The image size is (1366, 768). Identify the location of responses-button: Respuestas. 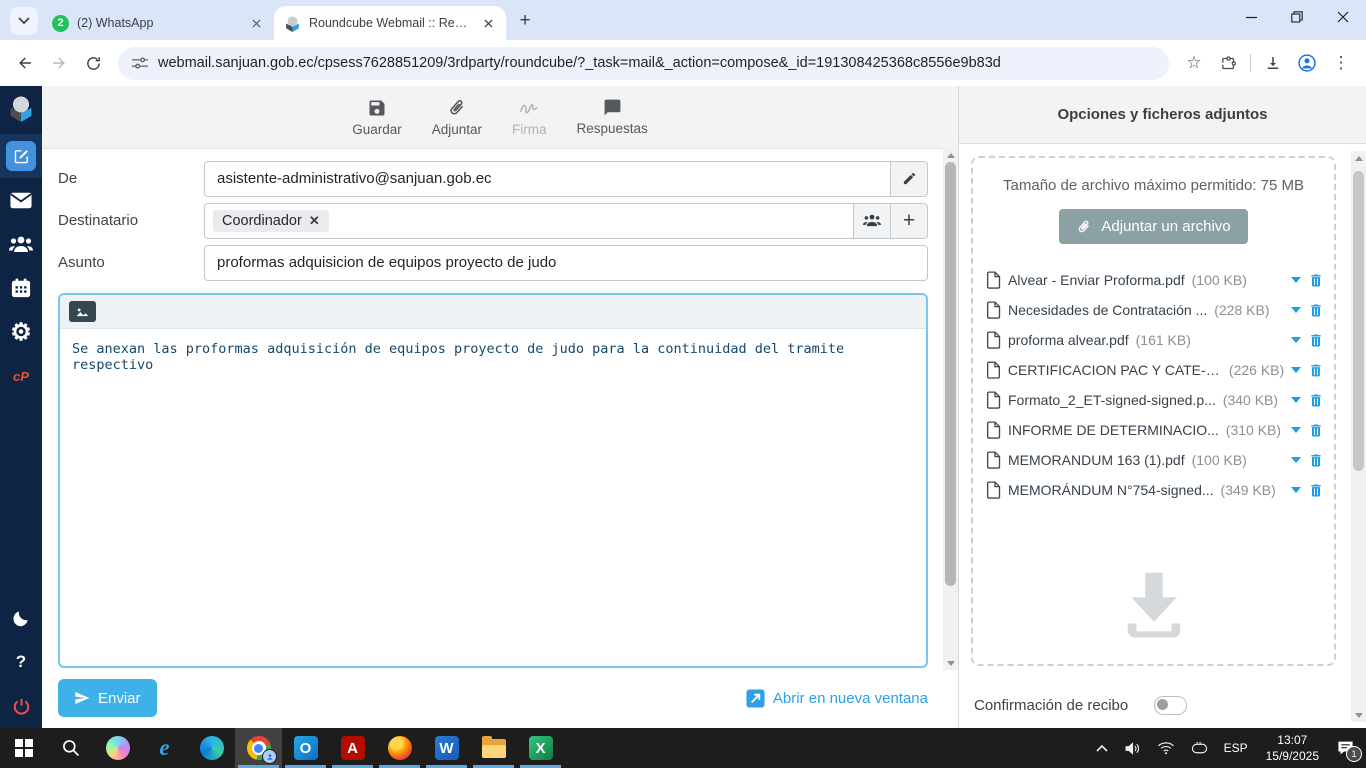
(612, 117).